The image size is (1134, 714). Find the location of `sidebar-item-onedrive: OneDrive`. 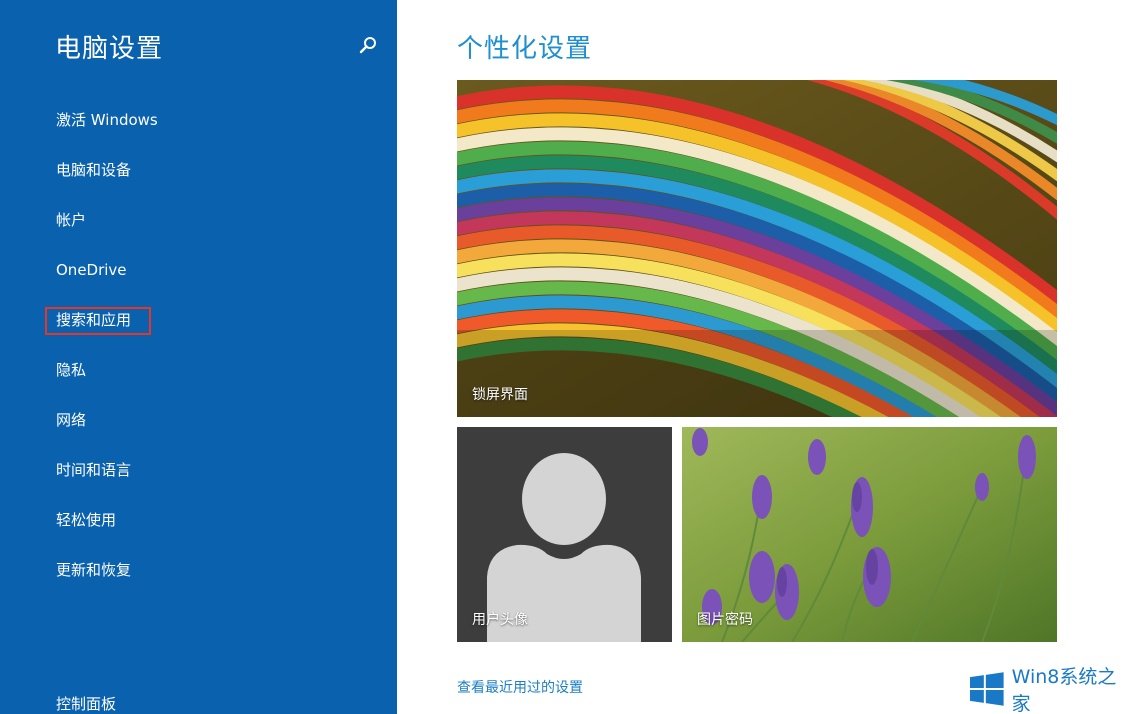

sidebar-item-onedrive: OneDrive is located at coordinates (91, 270).